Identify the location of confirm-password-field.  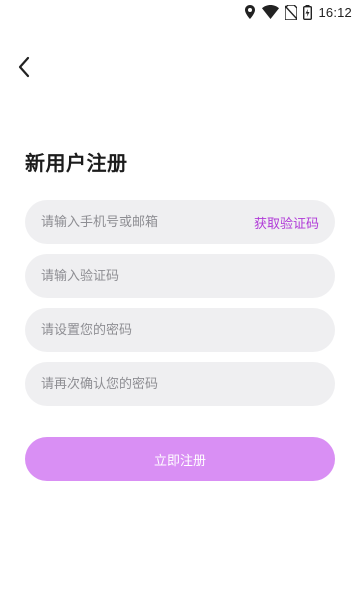
(180, 384).